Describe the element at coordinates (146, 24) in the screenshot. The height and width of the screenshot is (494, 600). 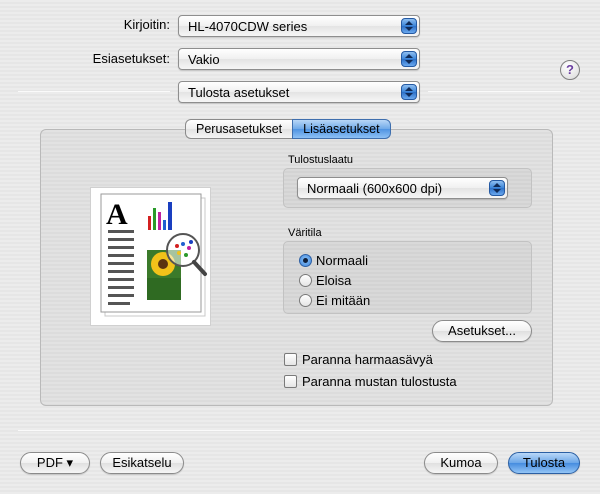
I see `printer-label: Kirjoitin:` at that location.